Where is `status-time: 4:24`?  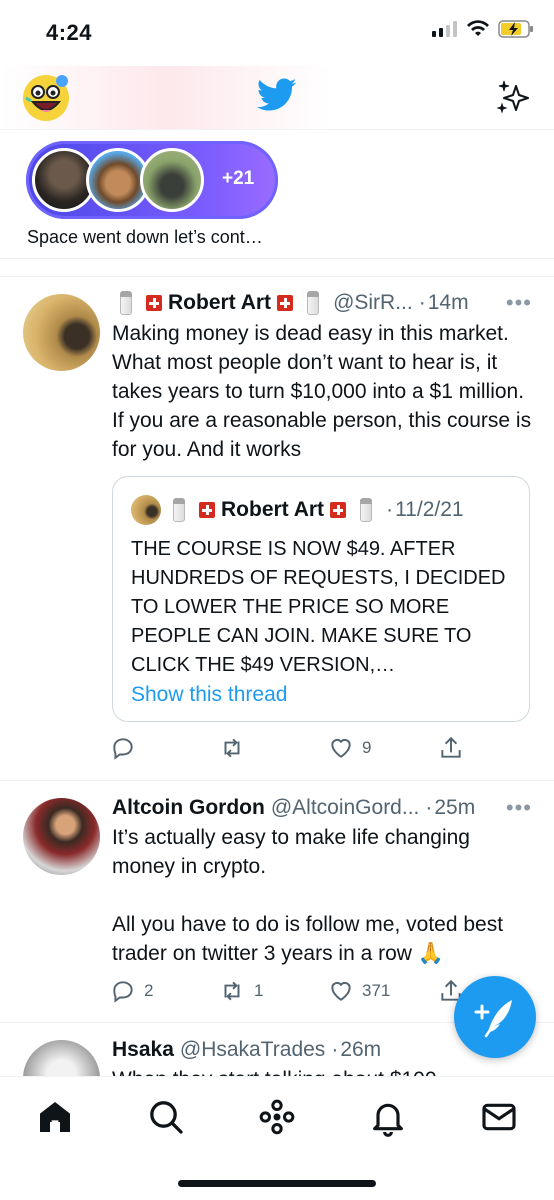 status-time: 4:24 is located at coordinates (69, 32).